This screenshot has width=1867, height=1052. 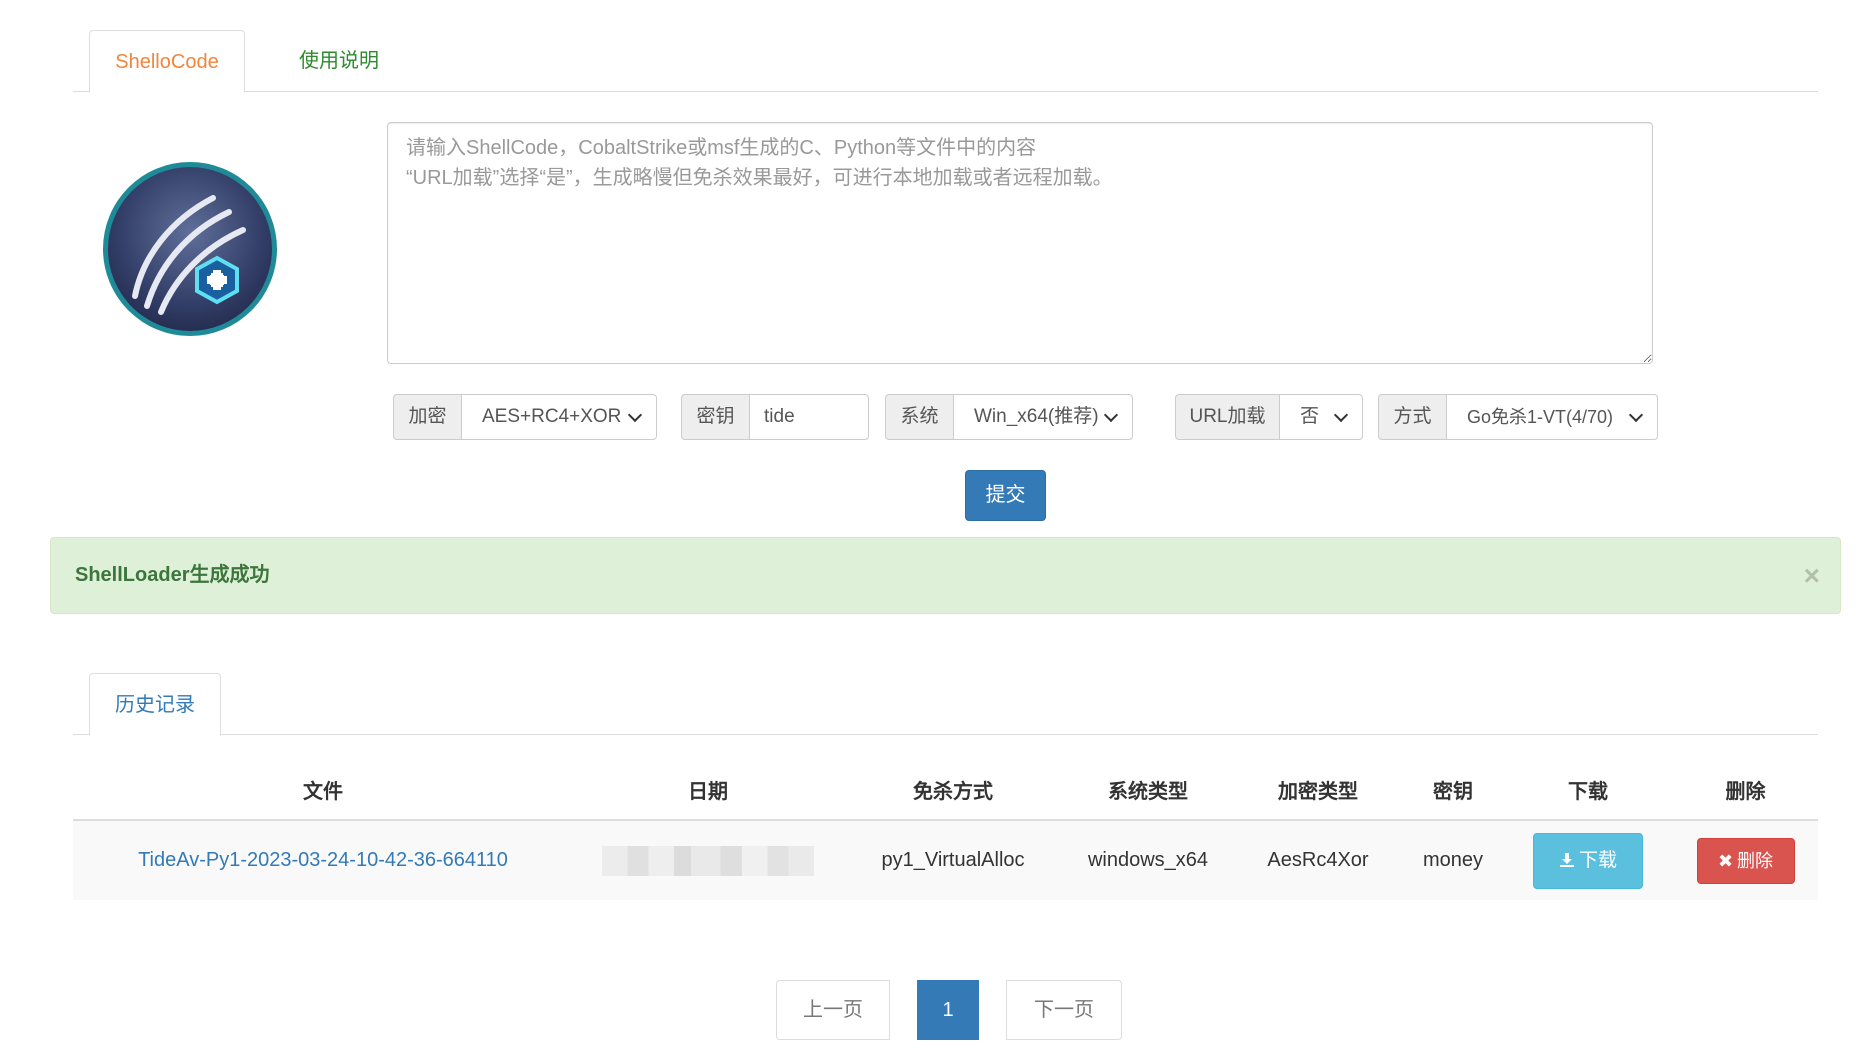 I want to click on system-group: 系统 Win_x64(推荐), so click(x=1009, y=417).